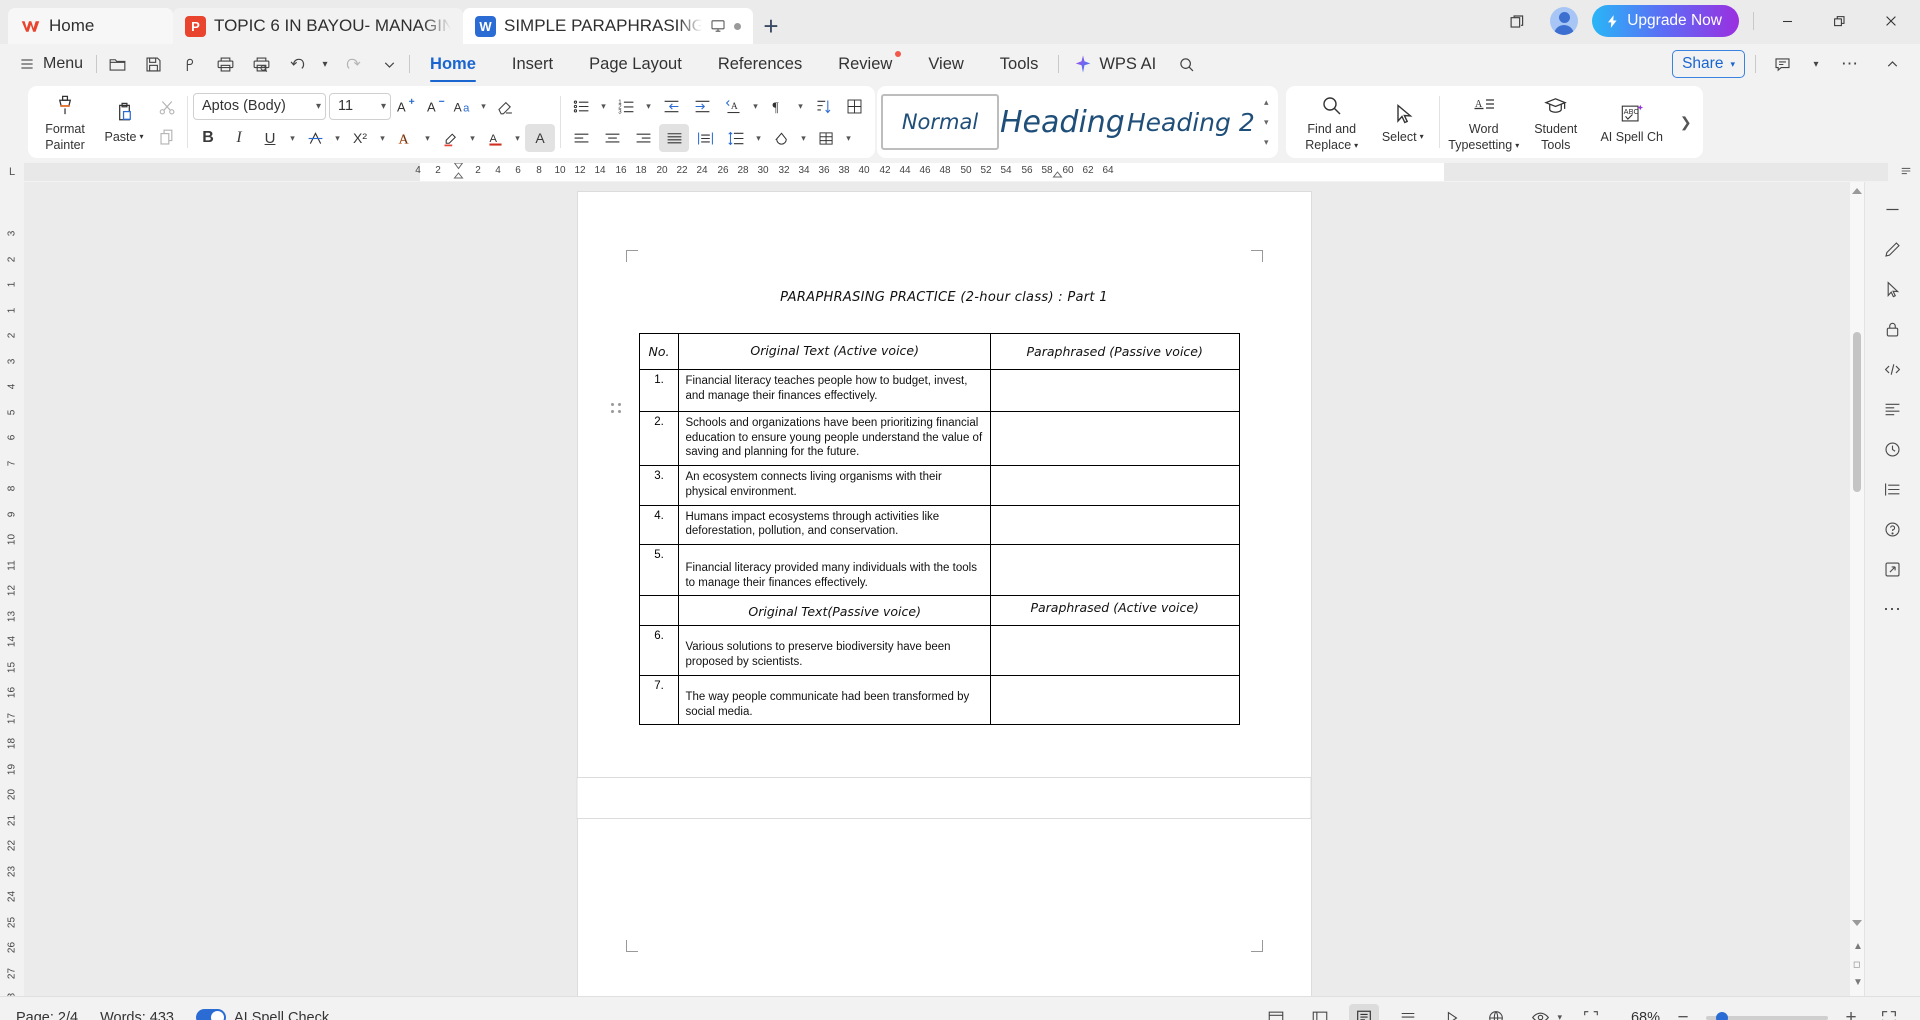 The width and height of the screenshot is (1920, 1020). What do you see at coordinates (1496, 1012) in the screenshot?
I see `globe-icon` at bounding box center [1496, 1012].